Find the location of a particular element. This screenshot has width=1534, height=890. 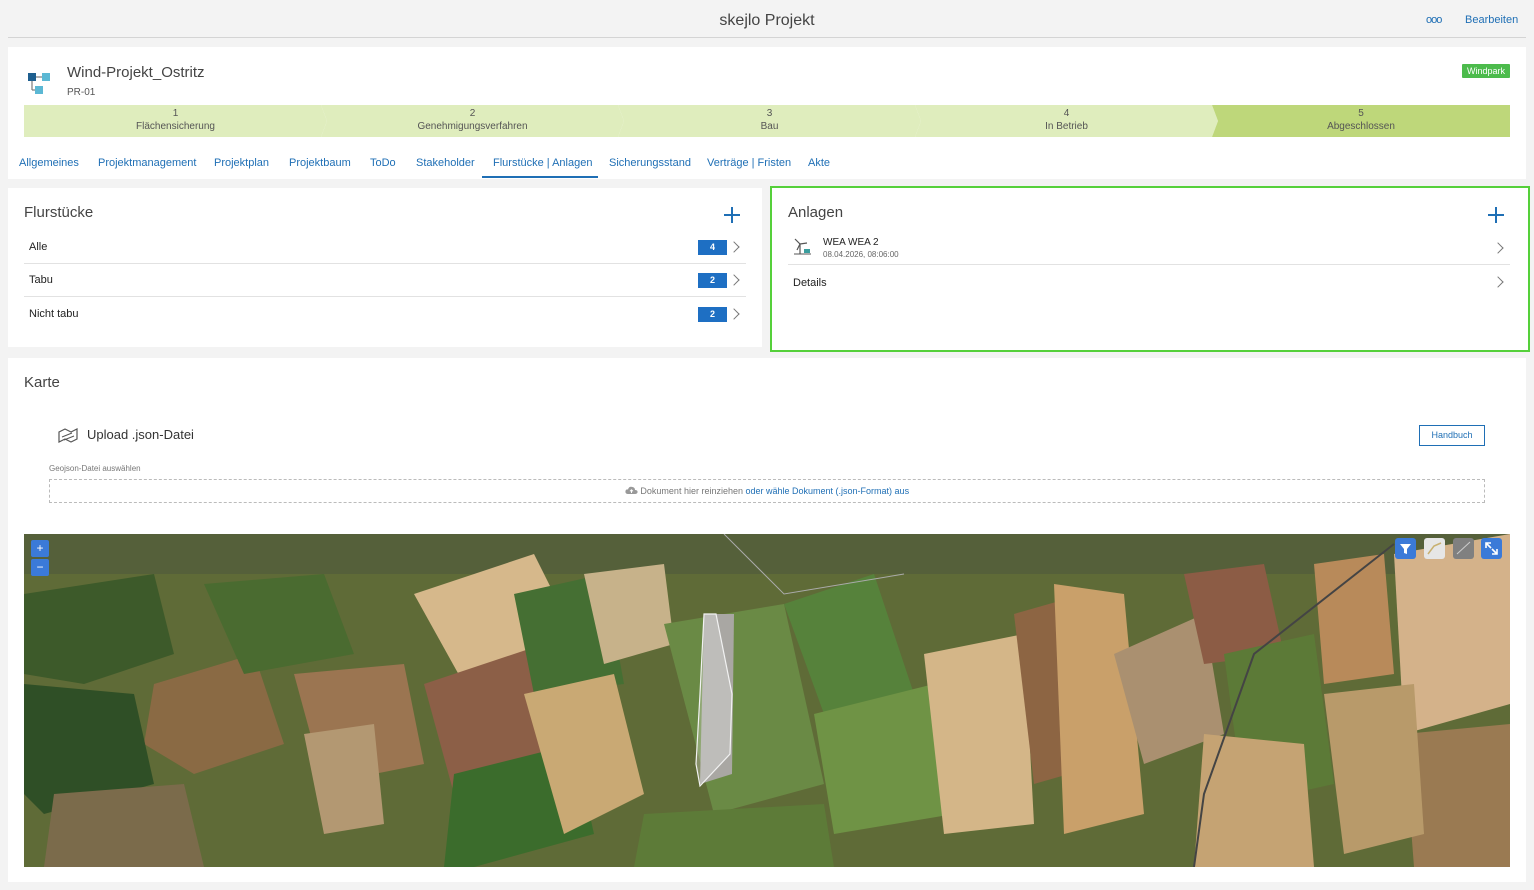

flurstuecke-row-alle: Alle 4 is located at coordinates (385, 247).